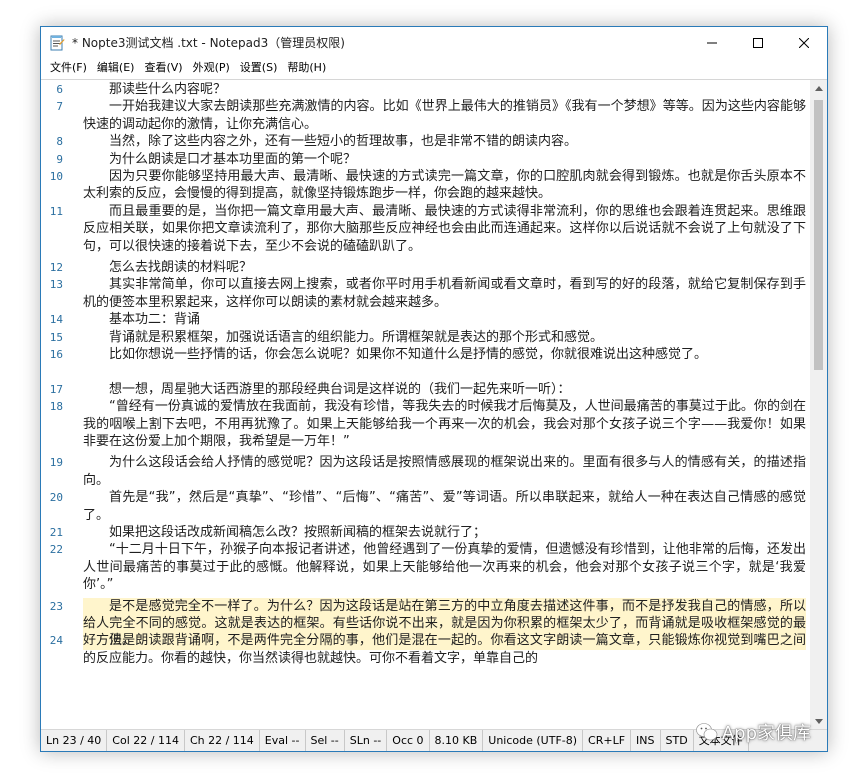  What do you see at coordinates (56, 463) in the screenshot?
I see `line-number: 19` at bounding box center [56, 463].